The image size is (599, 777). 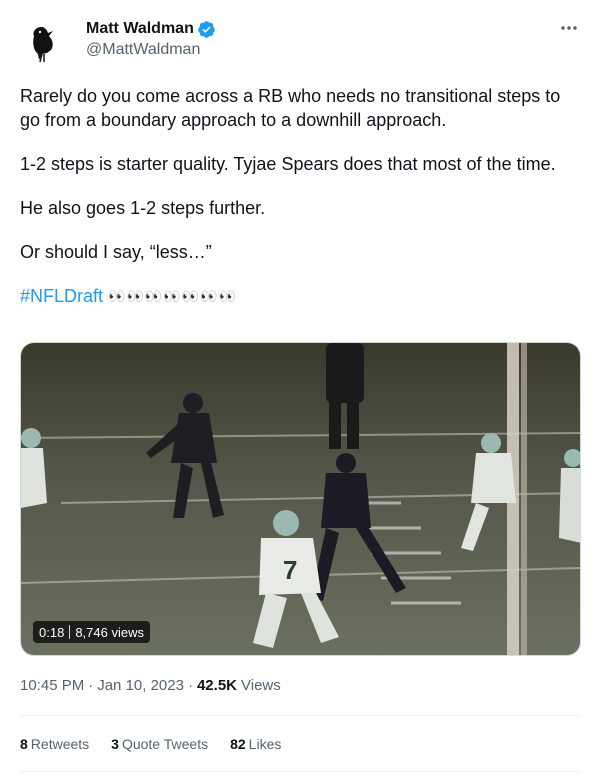 I want to click on quote-tweets-stat: 3 Quote Tweets, so click(x=159, y=744).